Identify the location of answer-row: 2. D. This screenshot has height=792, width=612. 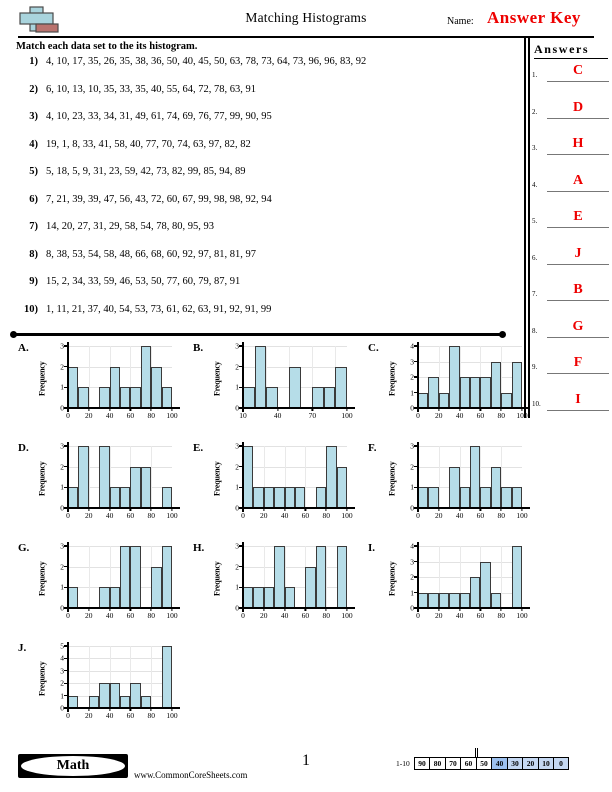
(571, 109).